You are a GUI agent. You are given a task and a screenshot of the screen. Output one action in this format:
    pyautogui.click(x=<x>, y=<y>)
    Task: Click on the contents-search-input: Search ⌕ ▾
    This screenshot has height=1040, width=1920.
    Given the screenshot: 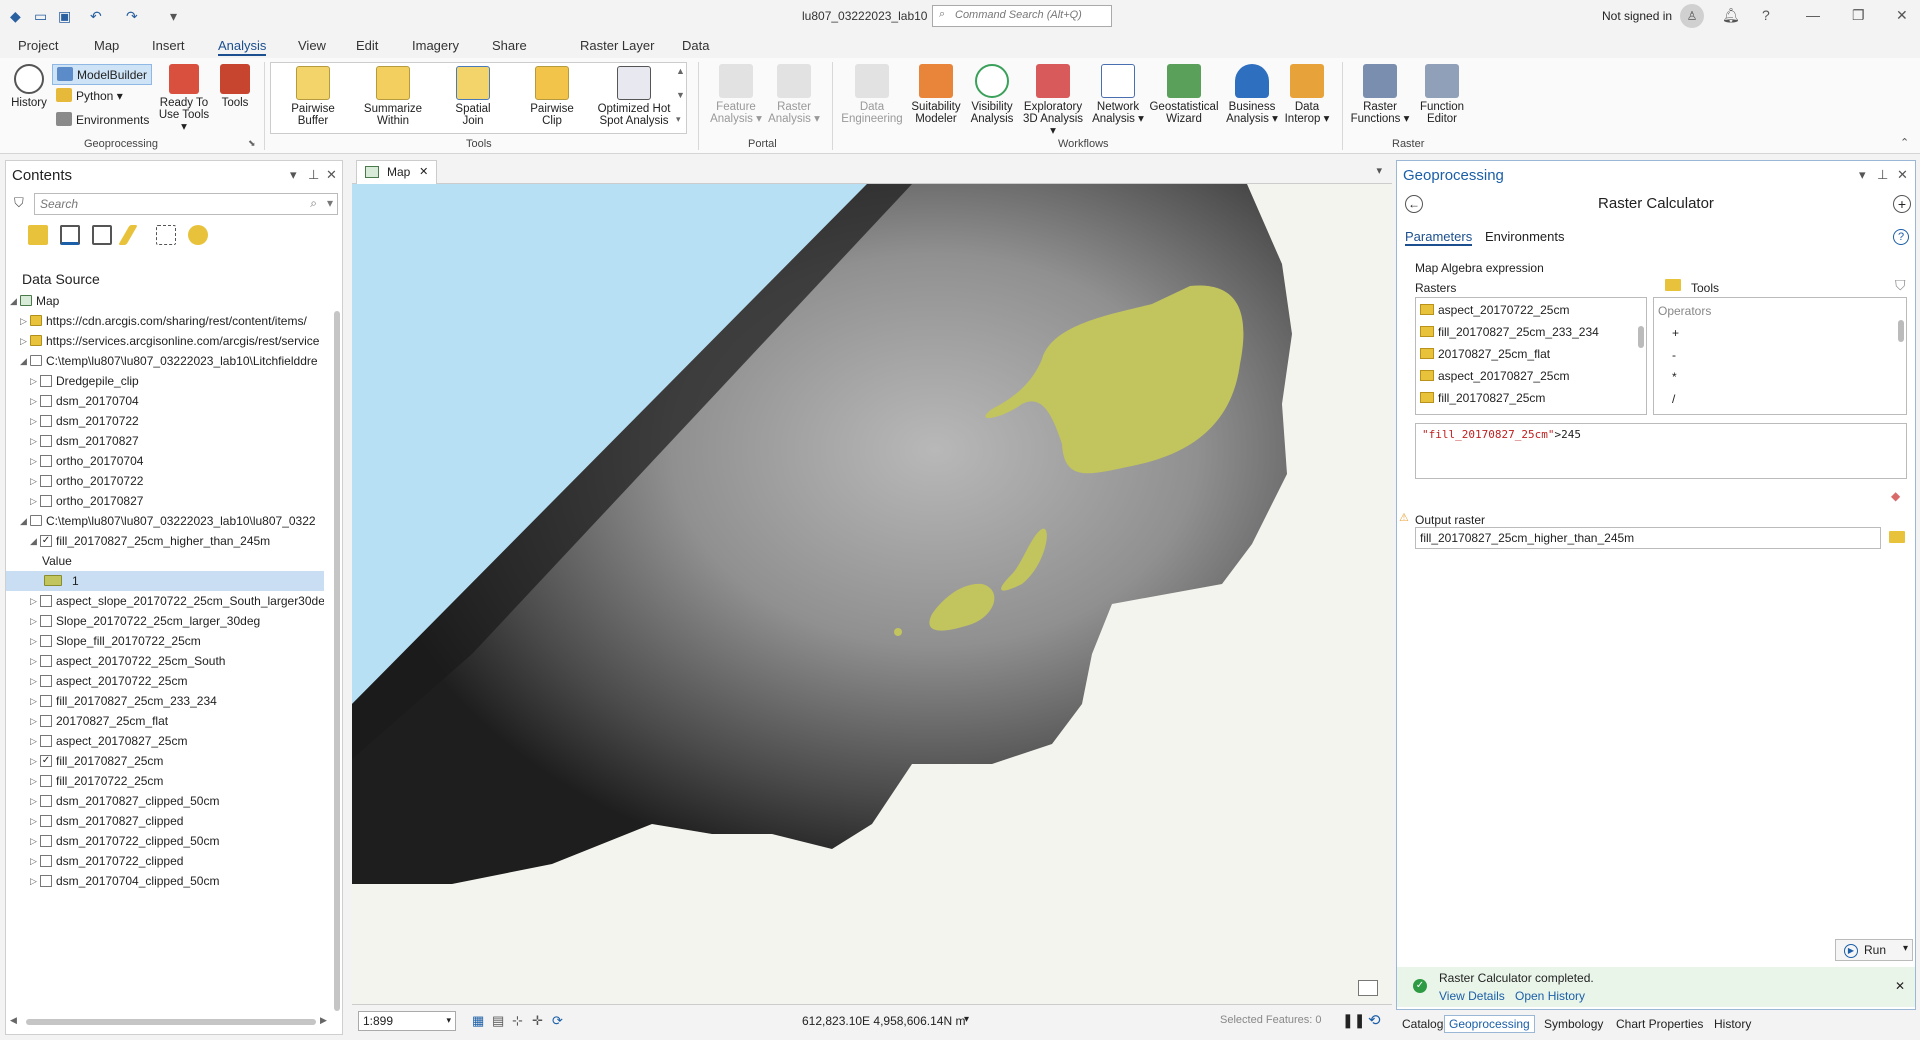 What is the action you would take?
    pyautogui.click(x=186, y=204)
    